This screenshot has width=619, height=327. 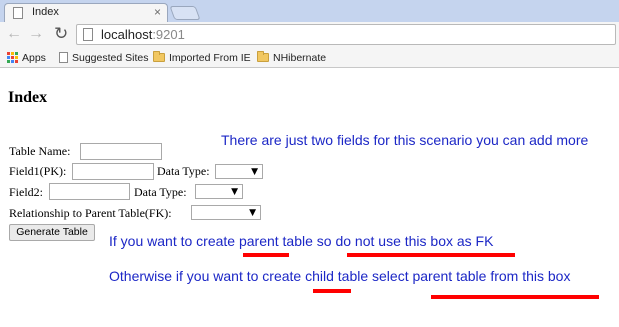 What do you see at coordinates (113, 171) in the screenshot?
I see `field1-input` at bounding box center [113, 171].